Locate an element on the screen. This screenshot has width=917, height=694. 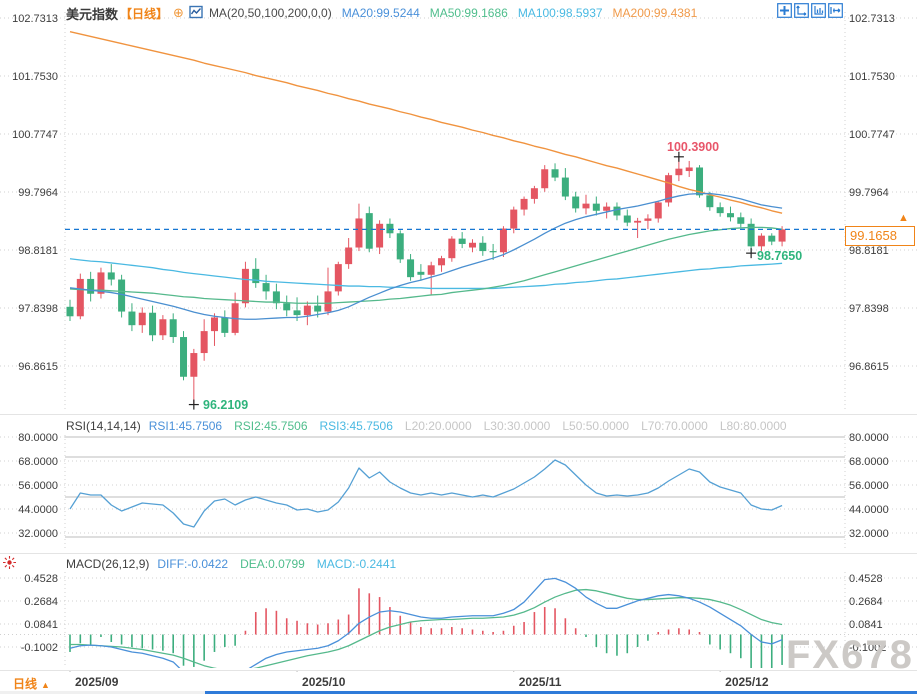
date-label: 2025/12 is located at coordinates (747, 682).